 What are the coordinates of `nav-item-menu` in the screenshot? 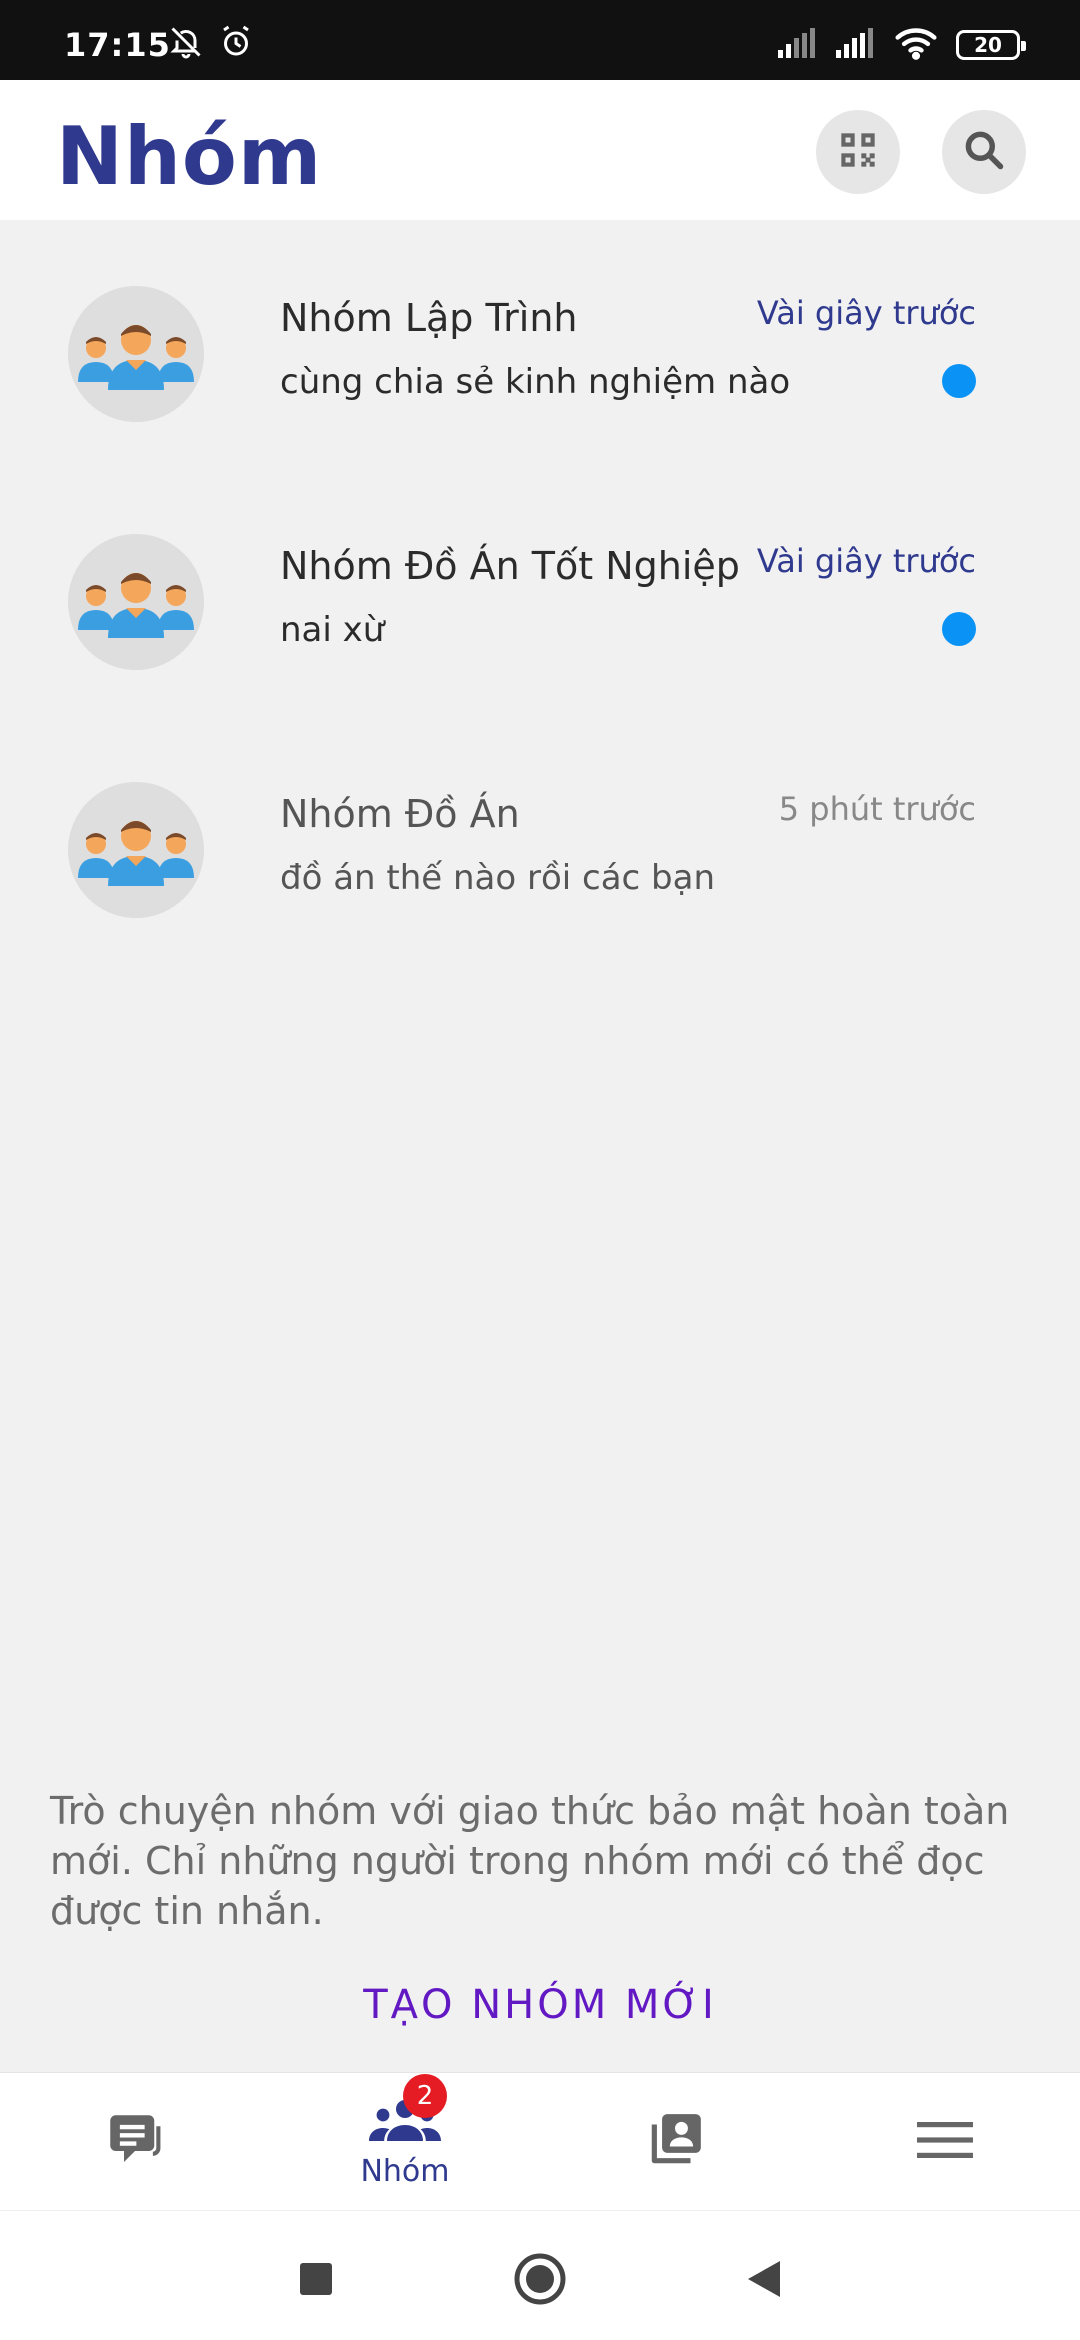 It's located at (945, 2142).